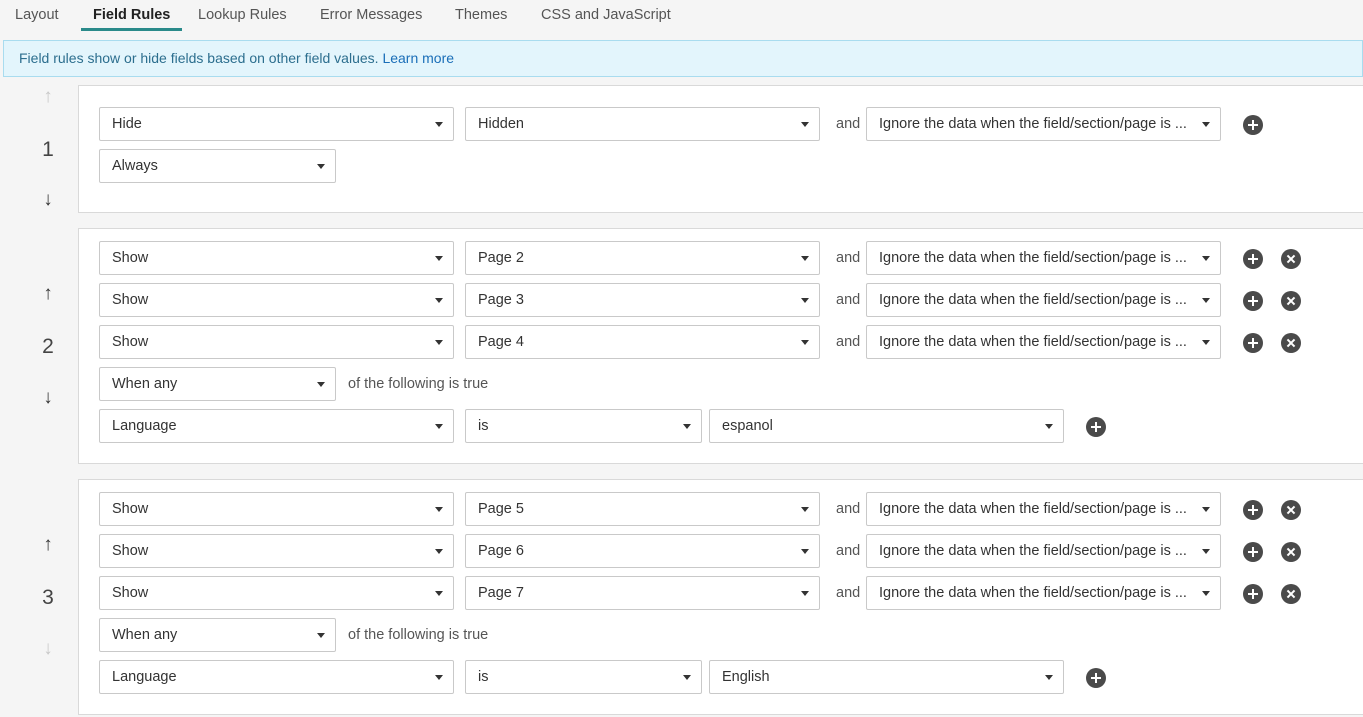 This screenshot has width=1363, height=717. I want to click on tab-field-rules: Field Rules, so click(132, 15).